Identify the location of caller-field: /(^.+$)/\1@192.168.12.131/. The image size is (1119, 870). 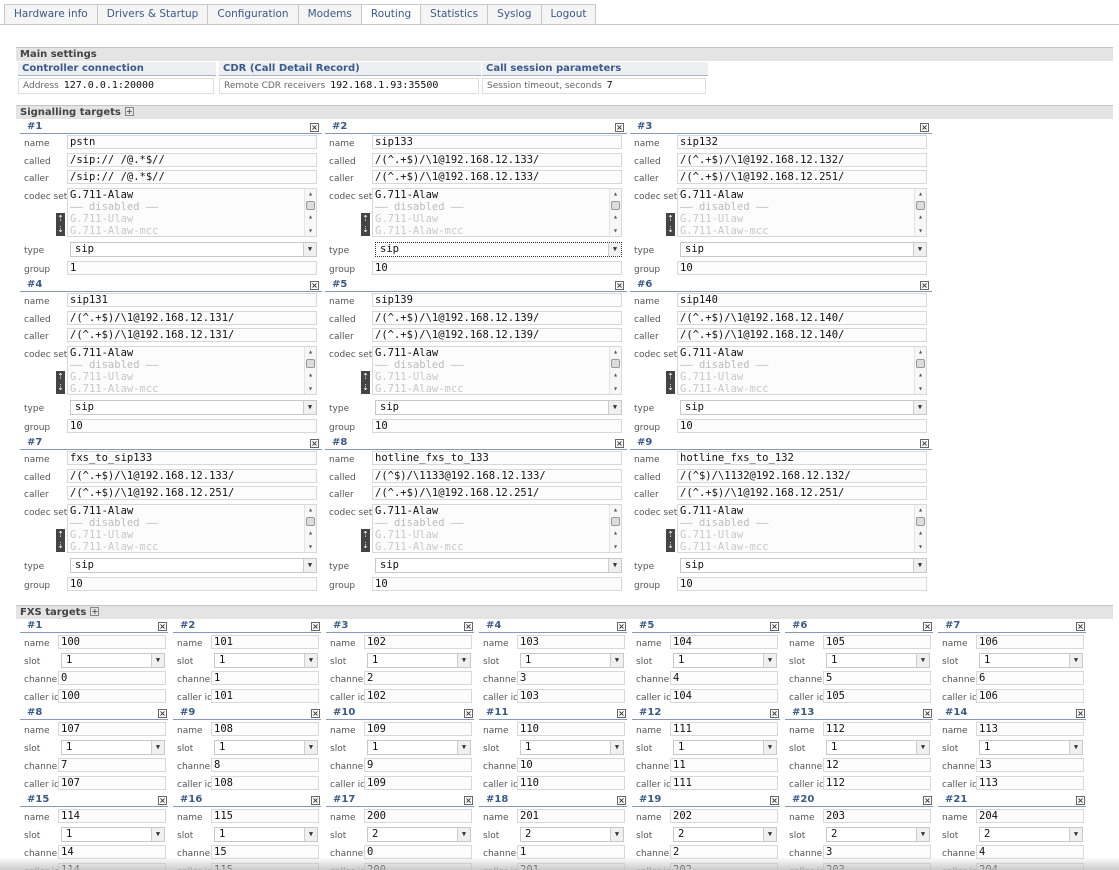
(192, 335).